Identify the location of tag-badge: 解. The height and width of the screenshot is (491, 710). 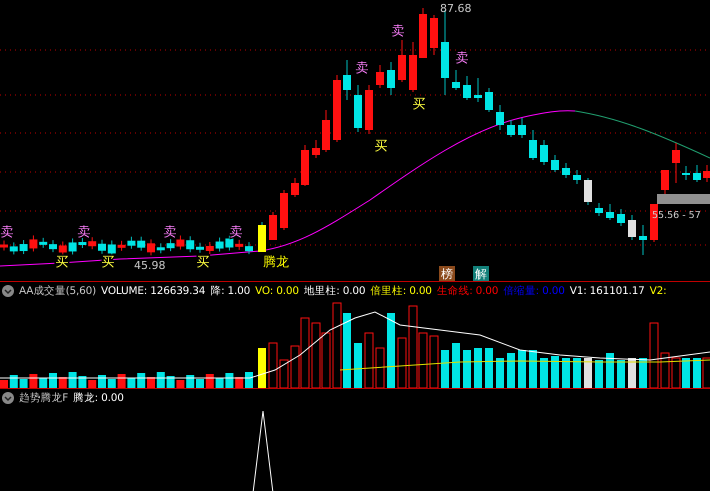
(481, 273).